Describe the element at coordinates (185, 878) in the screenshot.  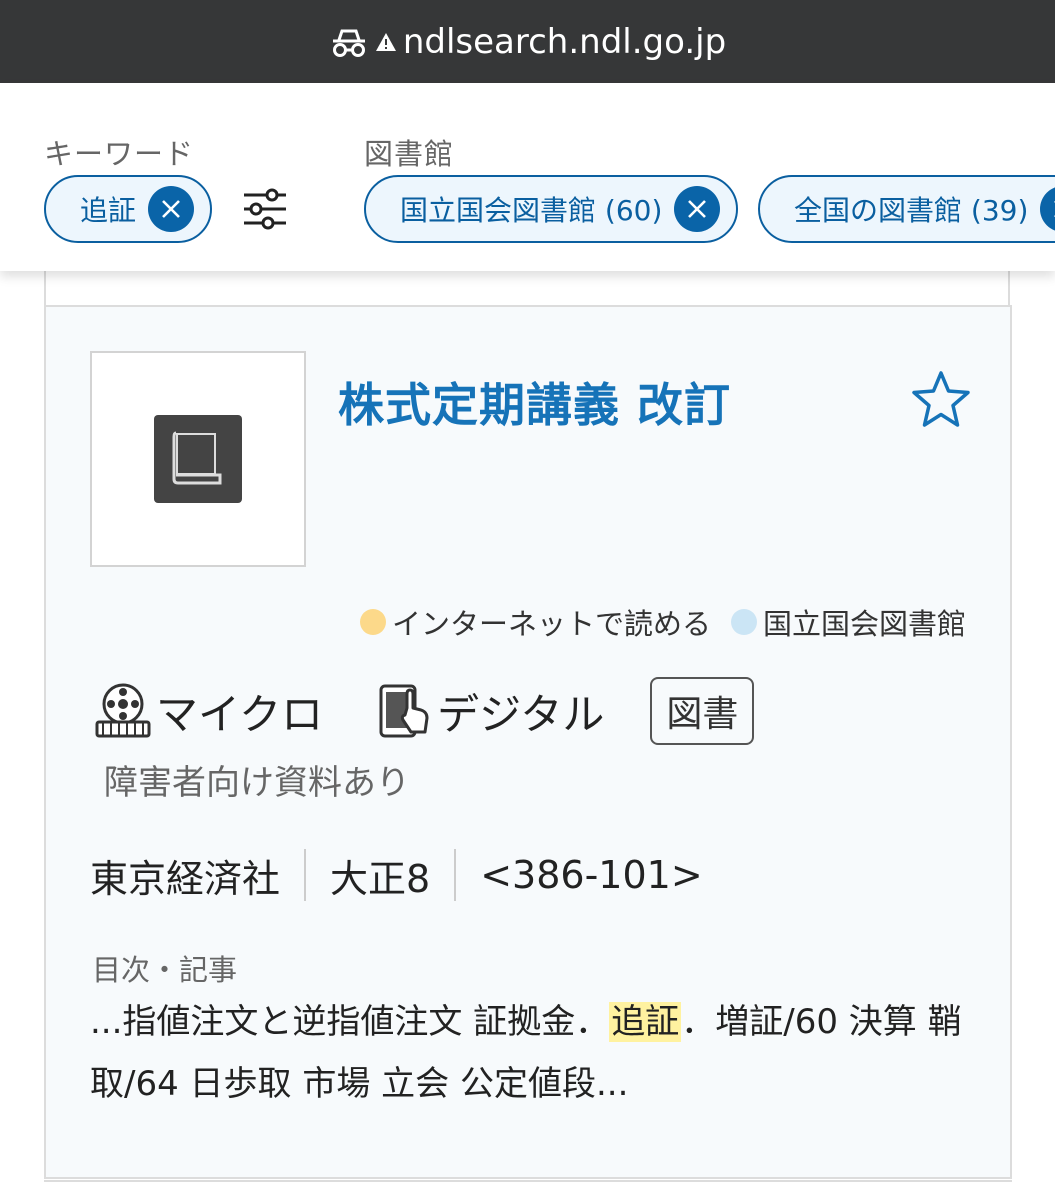
I see `publisher: 東京経済社` at that location.